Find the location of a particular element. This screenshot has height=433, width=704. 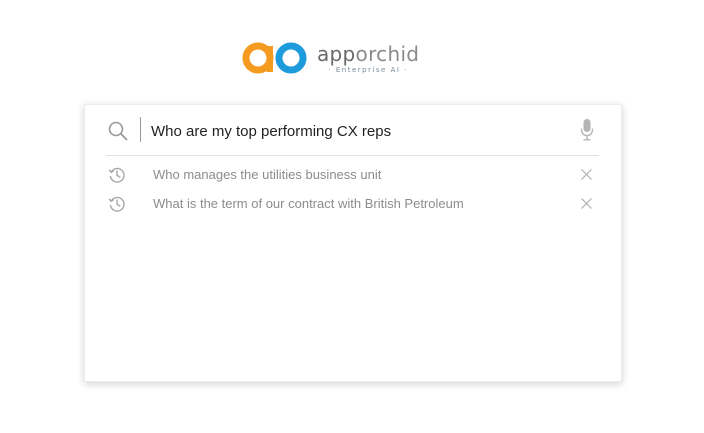

search-separator is located at coordinates (140, 129).